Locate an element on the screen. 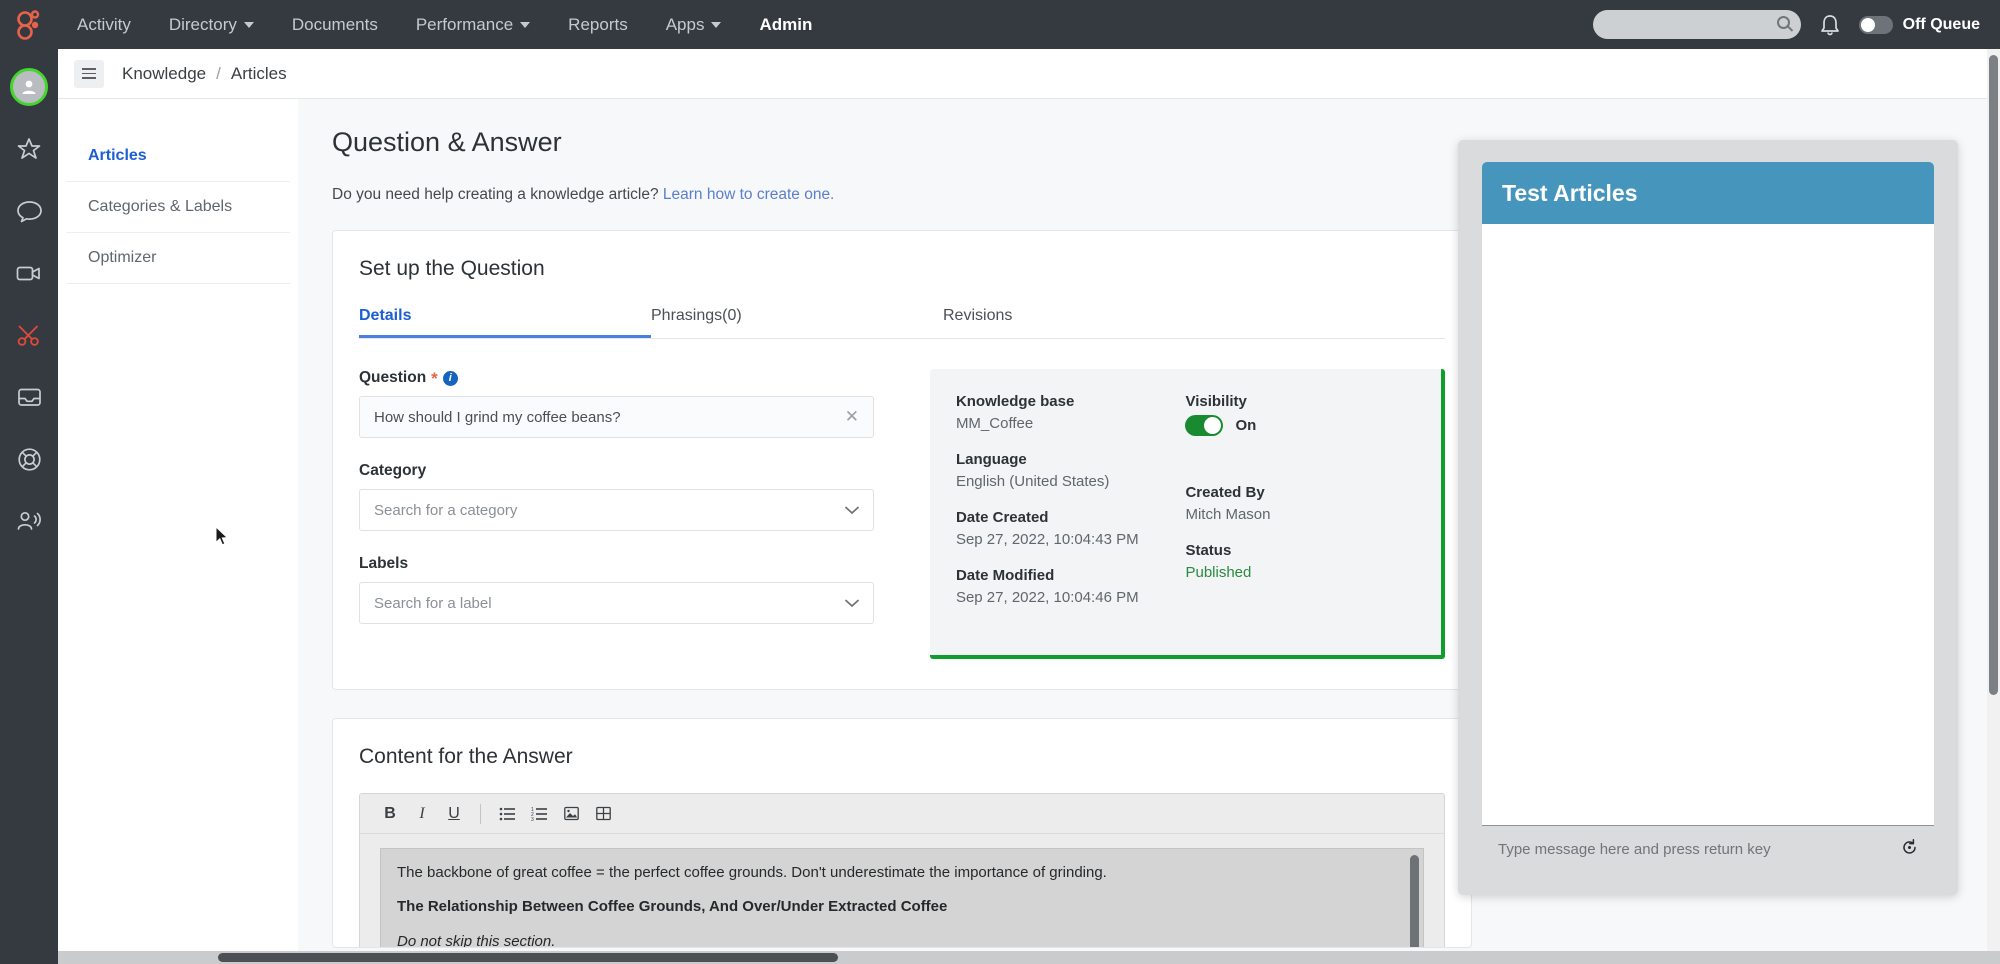 The height and width of the screenshot is (964, 2000). scissors-icon is located at coordinates (28, 335).